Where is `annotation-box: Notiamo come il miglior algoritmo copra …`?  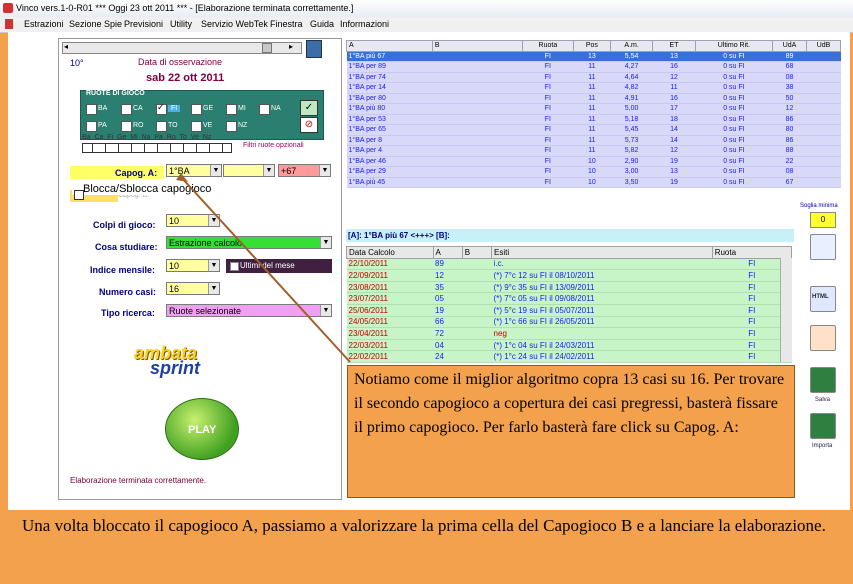 annotation-box: Notiamo come il miglior algoritmo copra … is located at coordinates (571, 431).